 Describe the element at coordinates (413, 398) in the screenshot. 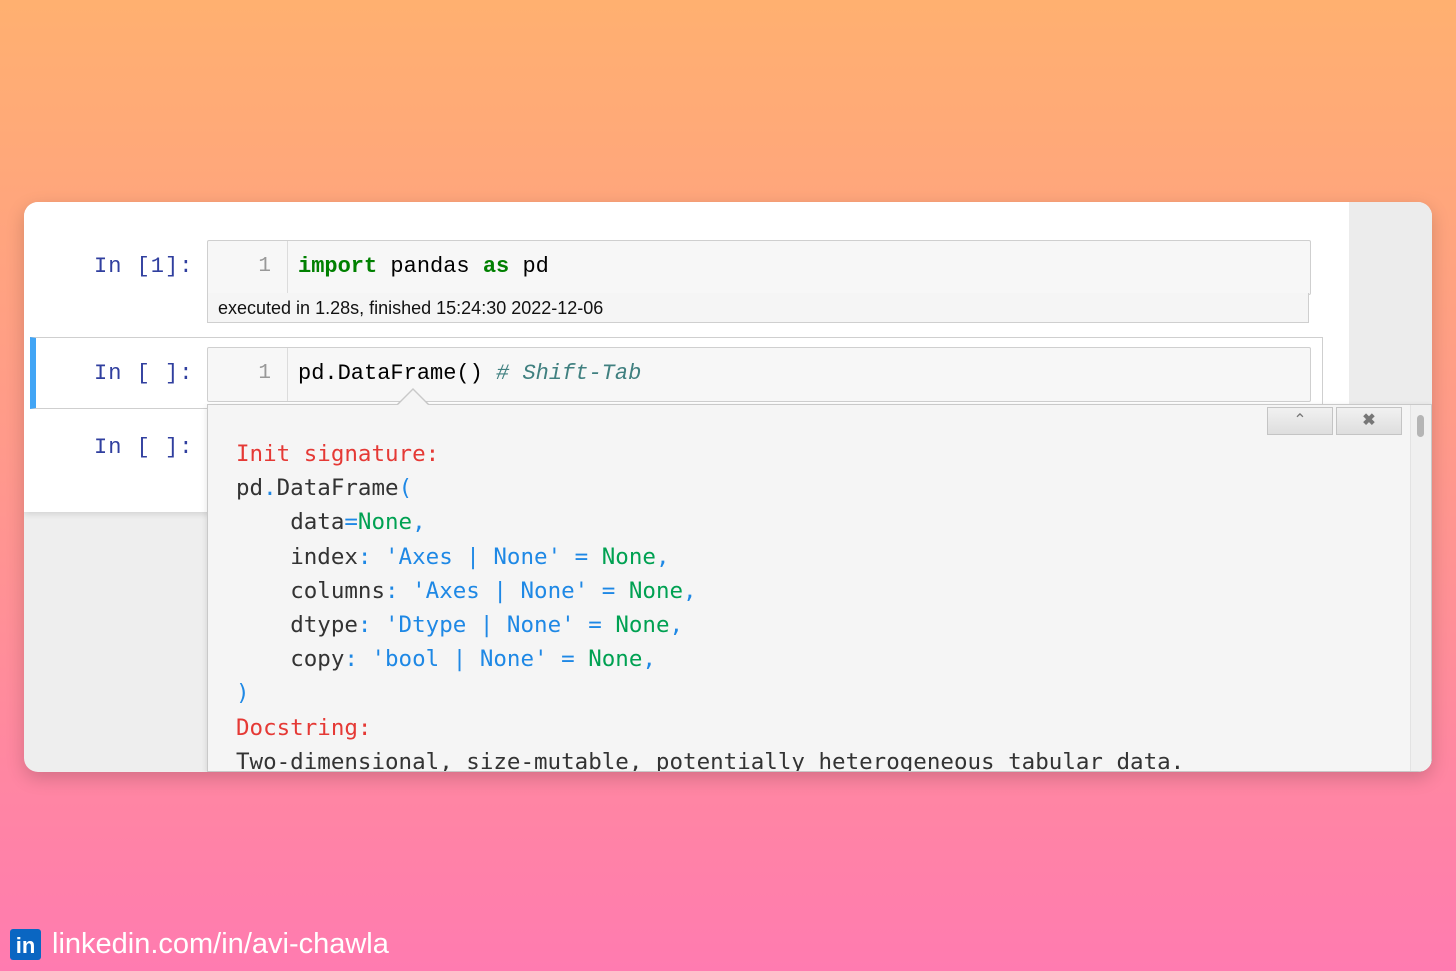

I see `tooltip-pointer-fill` at that location.